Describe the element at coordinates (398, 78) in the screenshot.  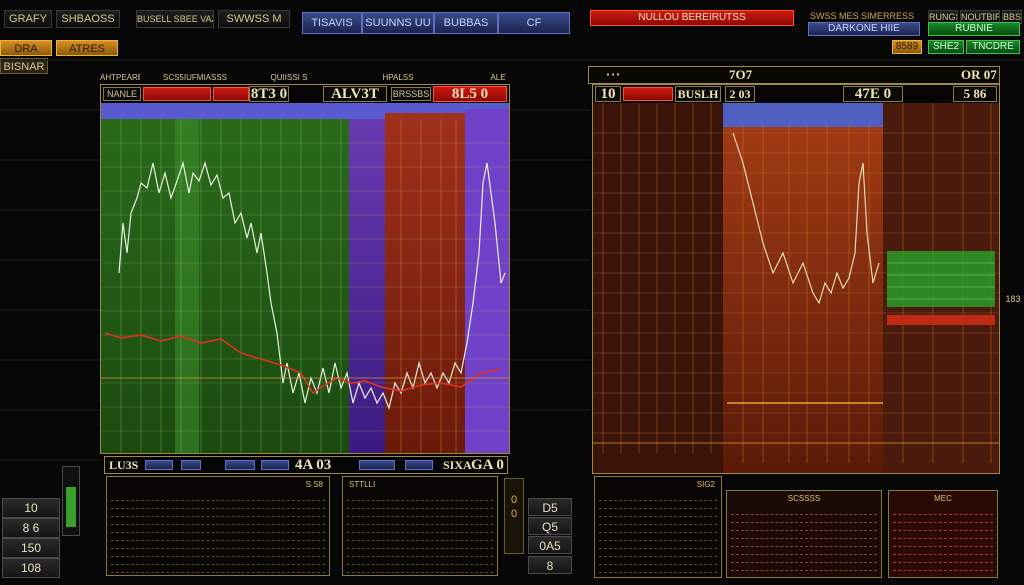
I see `tab-hpalss: HPALSS` at that location.